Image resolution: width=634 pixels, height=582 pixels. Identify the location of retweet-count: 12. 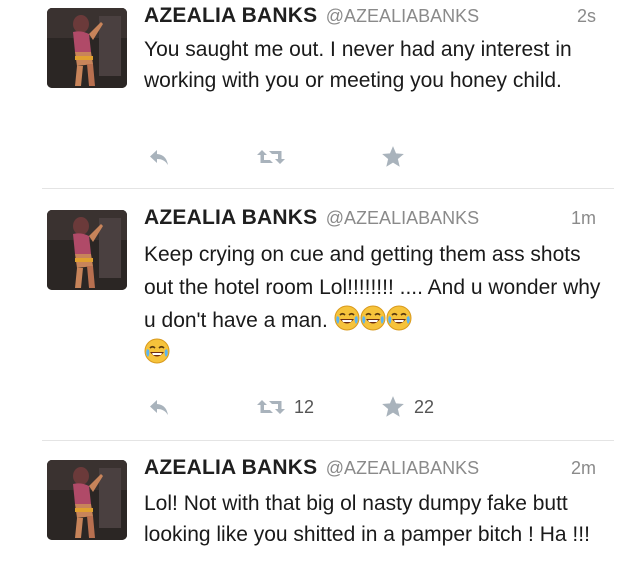
(304, 406).